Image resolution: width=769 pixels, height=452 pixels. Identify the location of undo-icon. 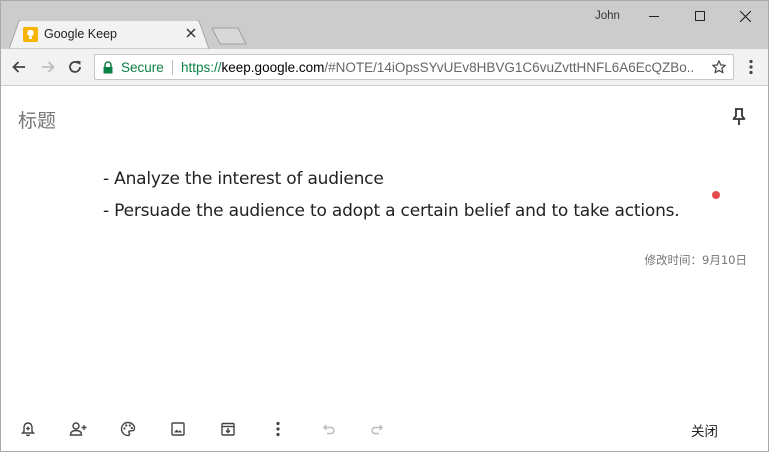
(329, 429).